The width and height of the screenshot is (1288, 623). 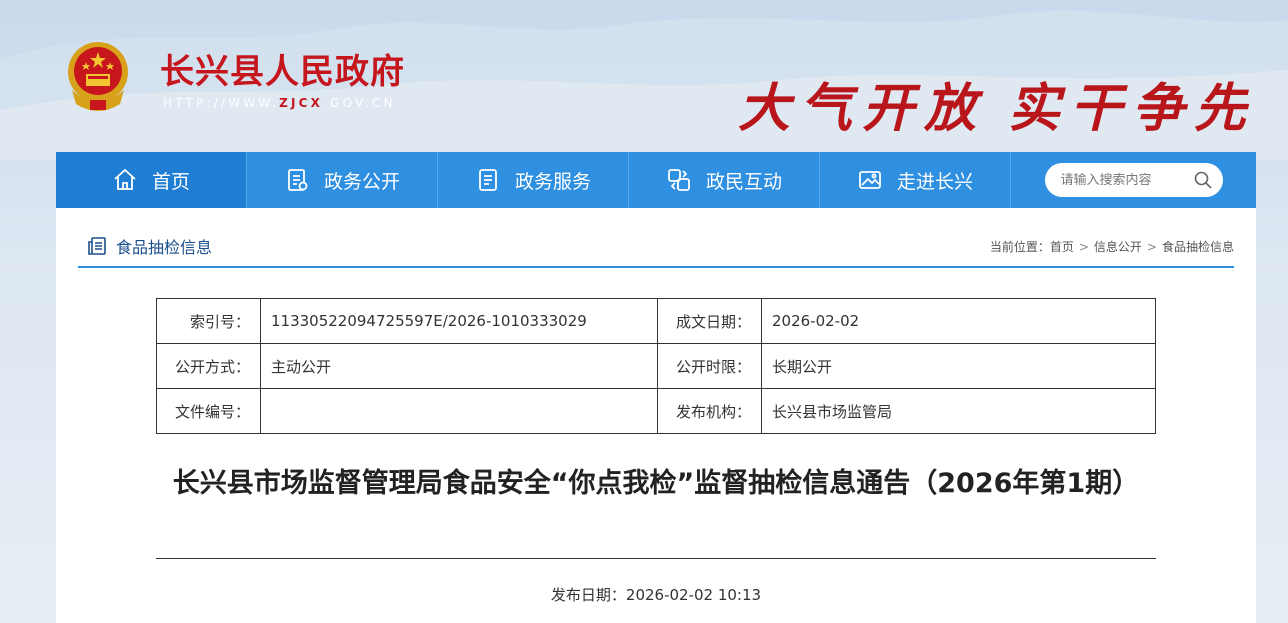 I want to click on section-title: 食品抽检信息, so click(x=149, y=246).